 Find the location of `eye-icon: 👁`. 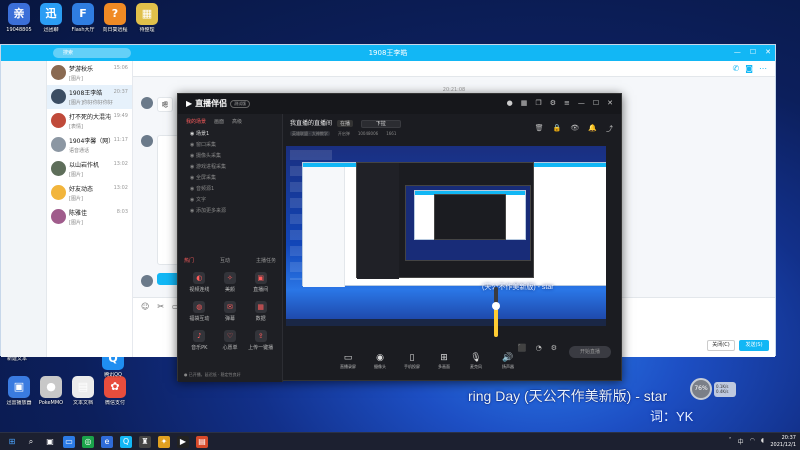

eye-icon: 👁 is located at coordinates (574, 129).